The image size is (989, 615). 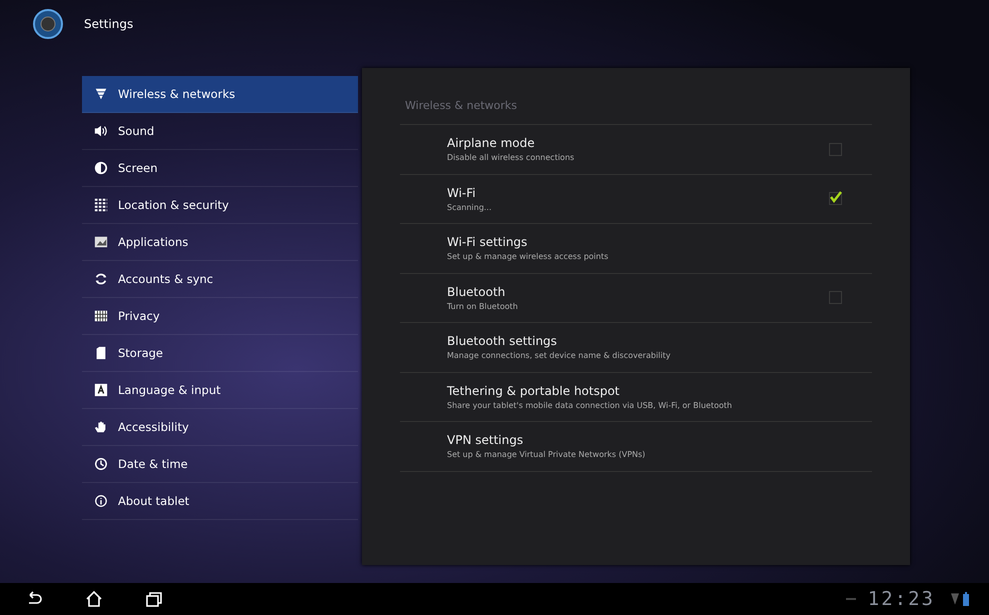 What do you see at coordinates (220, 427) in the screenshot?
I see `sidebar-item: Accessibility` at bounding box center [220, 427].